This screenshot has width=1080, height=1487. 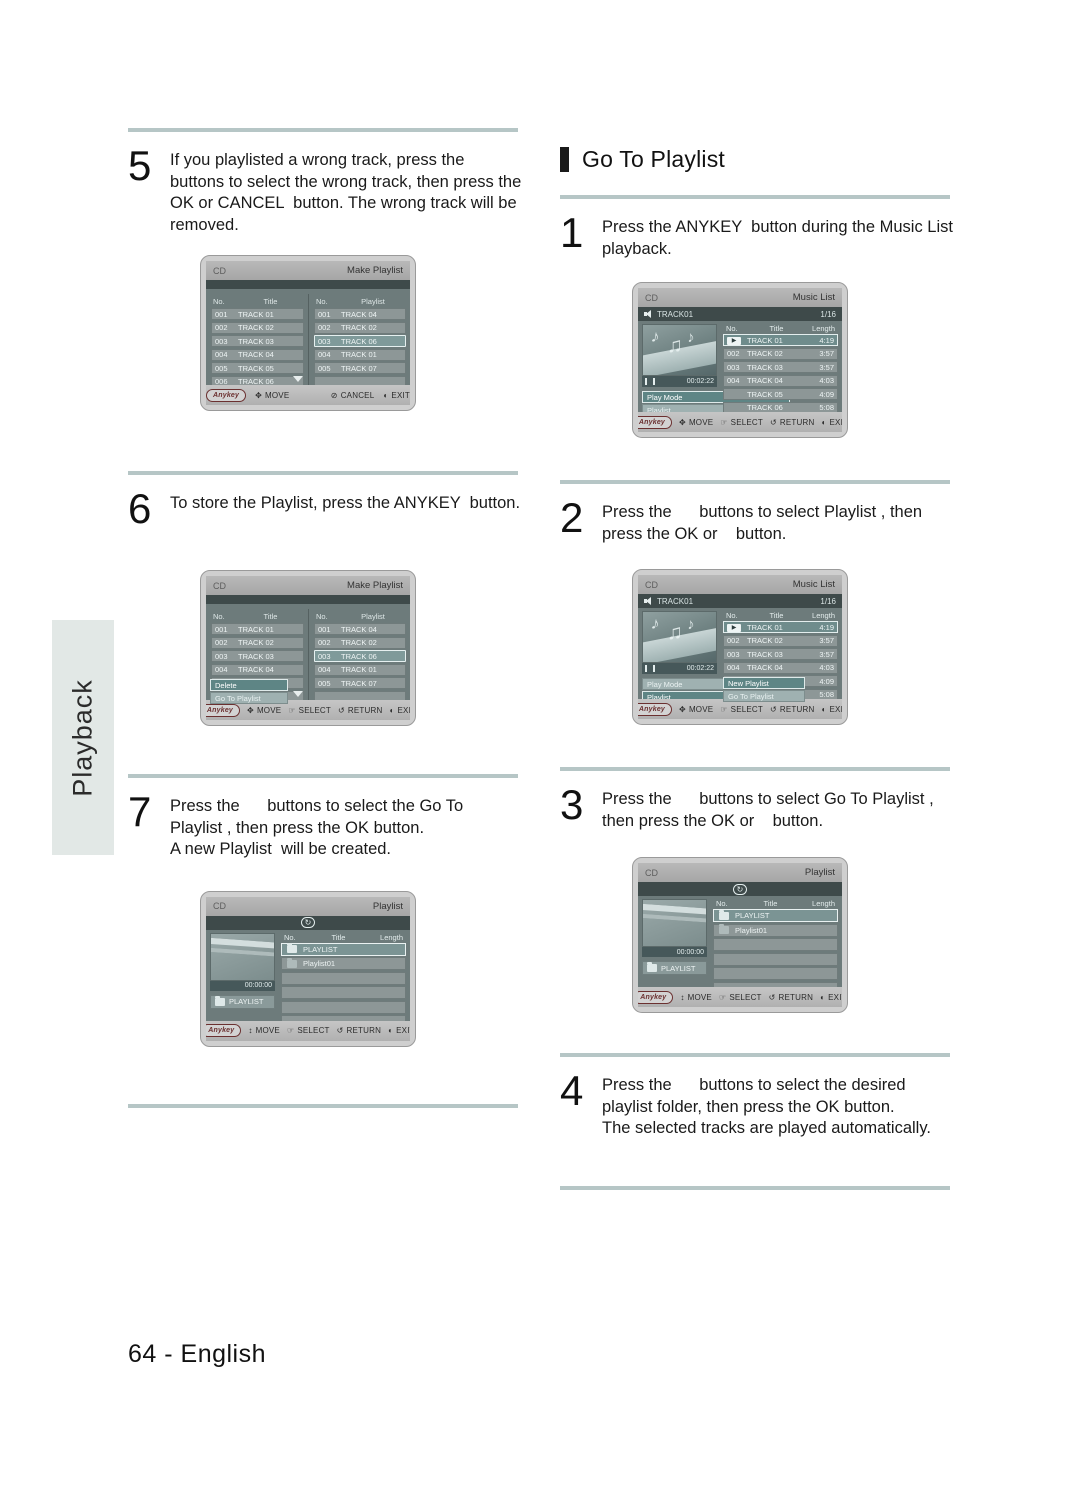 What do you see at coordinates (324, 629) in the screenshot?
I see `row-no: 001` at bounding box center [324, 629].